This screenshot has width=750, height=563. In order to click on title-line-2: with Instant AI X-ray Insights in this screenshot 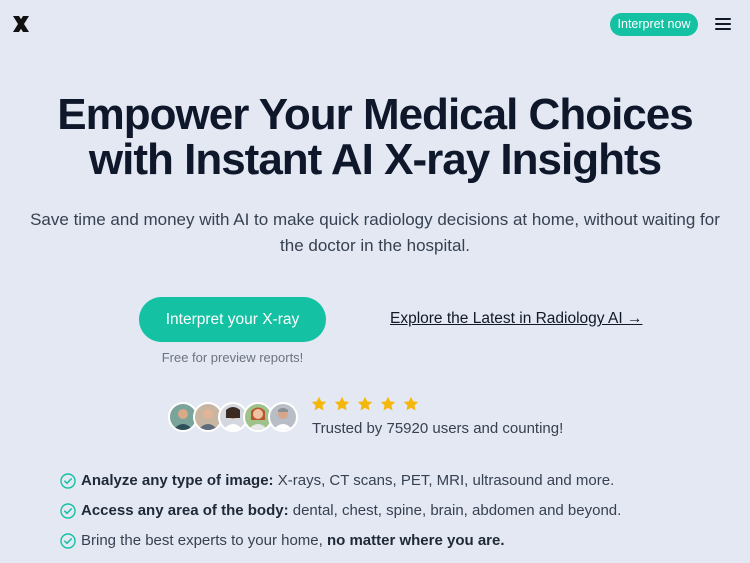, I will do `click(375, 159)`.